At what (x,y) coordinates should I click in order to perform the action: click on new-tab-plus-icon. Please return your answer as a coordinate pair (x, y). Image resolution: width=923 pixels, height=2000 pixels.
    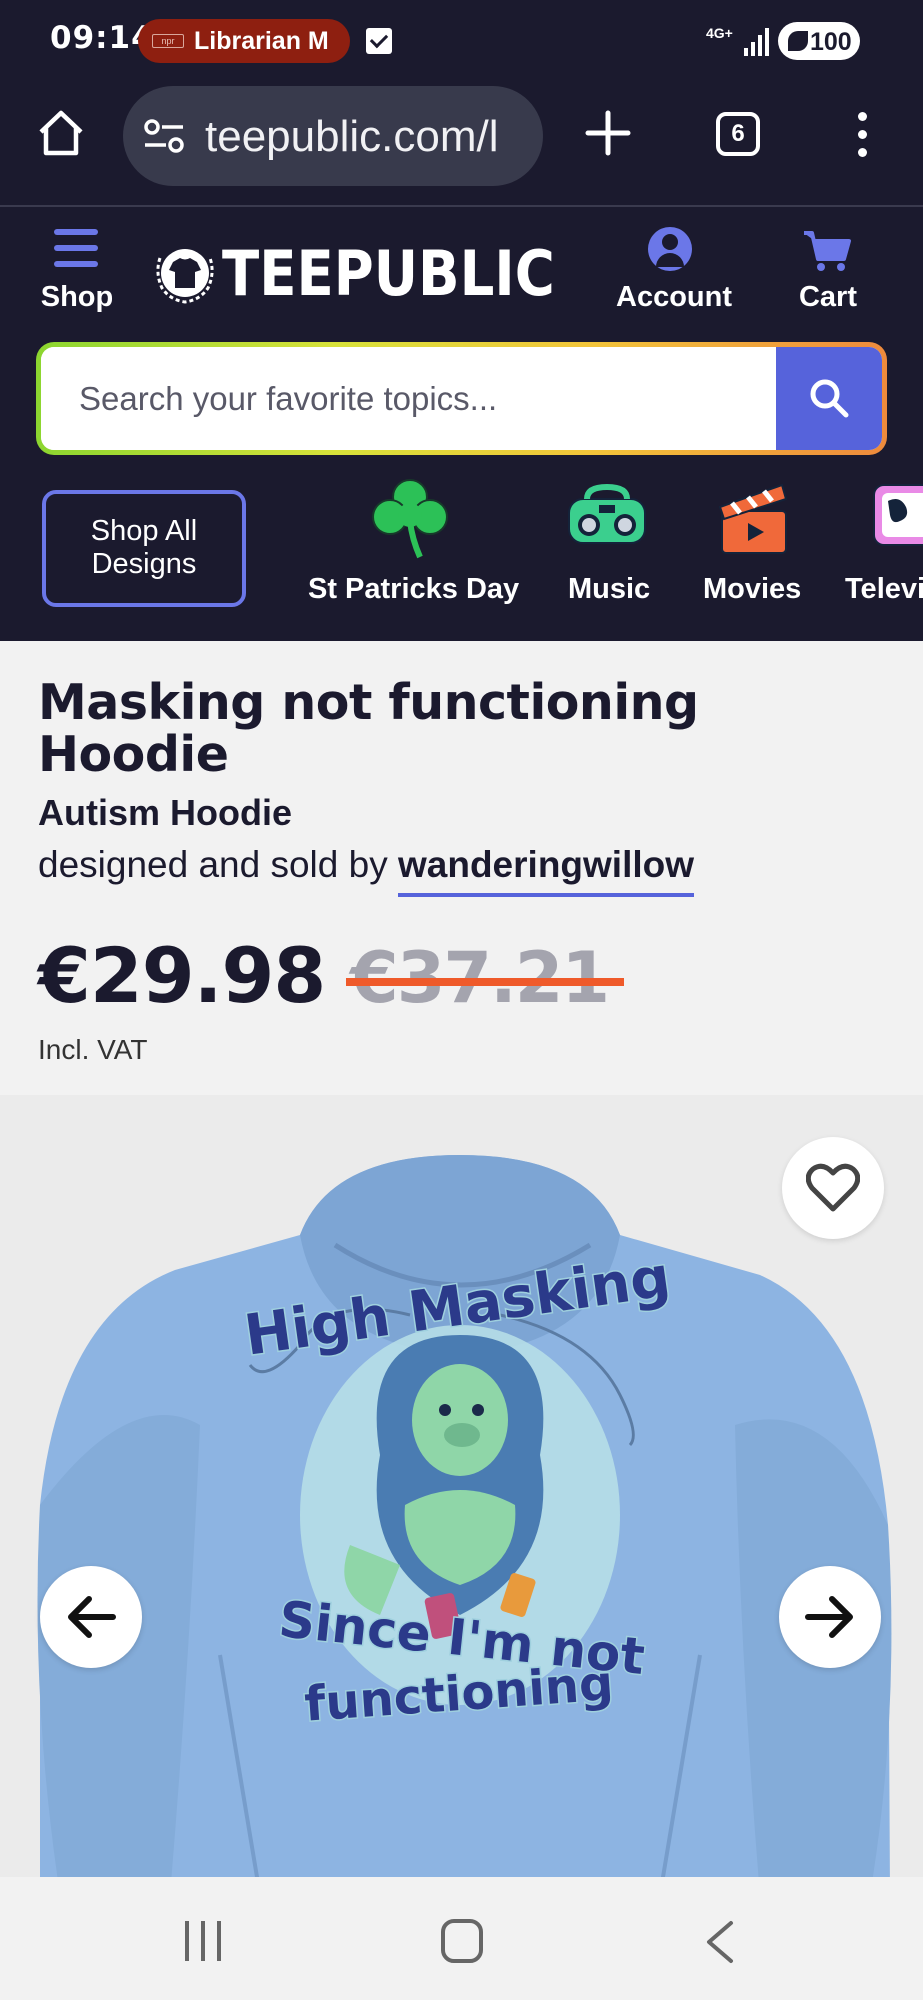
    Looking at the image, I should click on (608, 133).